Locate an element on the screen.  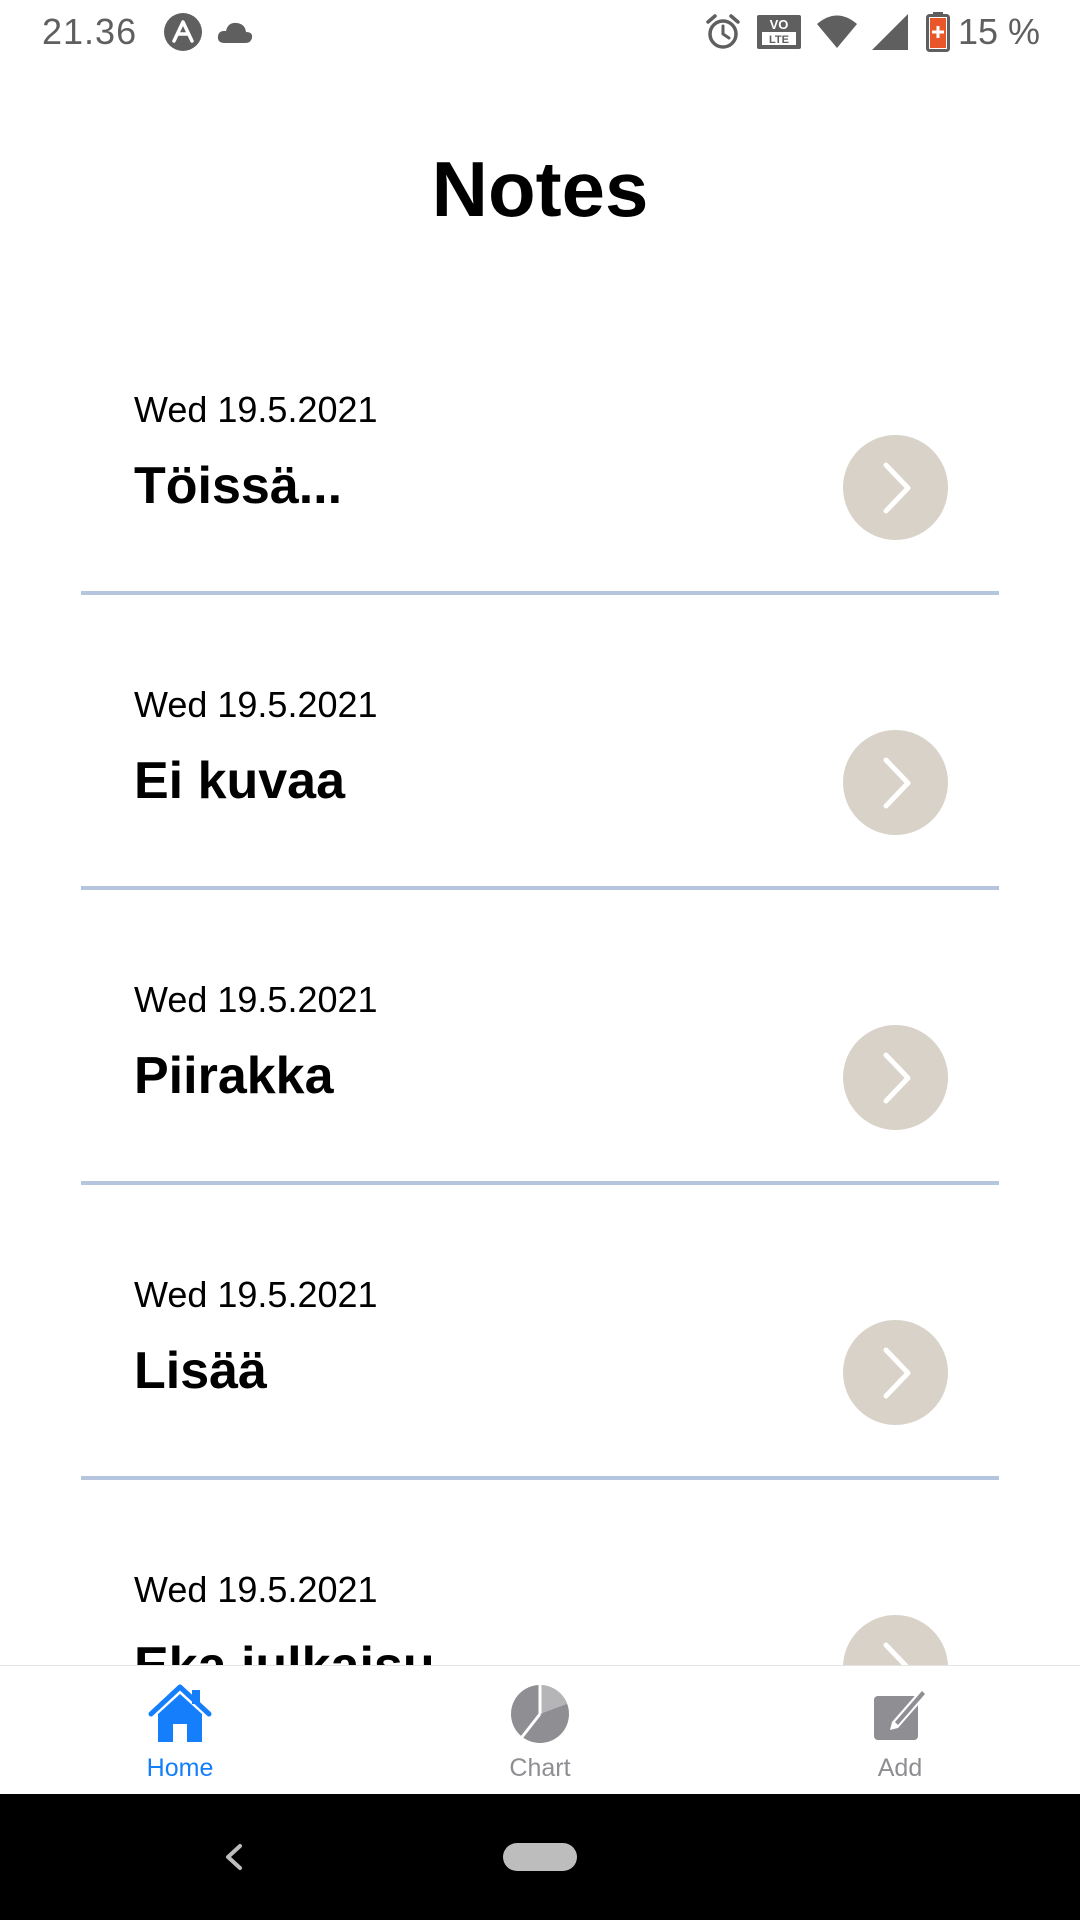
status-bar: 21.36 VO LTE 15 % is located at coordinates (540, 32).